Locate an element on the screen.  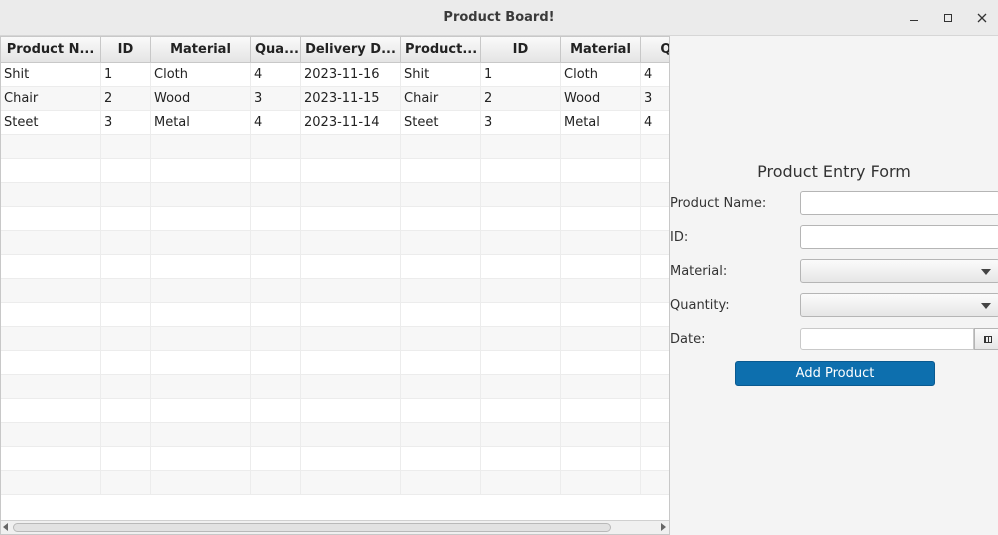
column-header-quantity-2: Qu is located at coordinates (655, 50).